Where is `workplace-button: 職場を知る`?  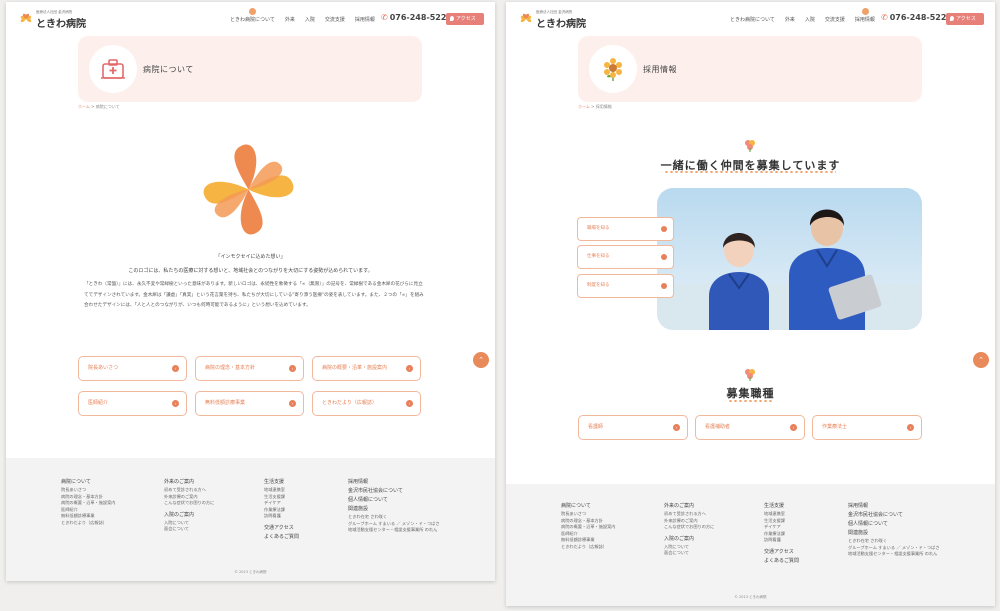
workplace-button: 職場を知る is located at coordinates (625, 229).